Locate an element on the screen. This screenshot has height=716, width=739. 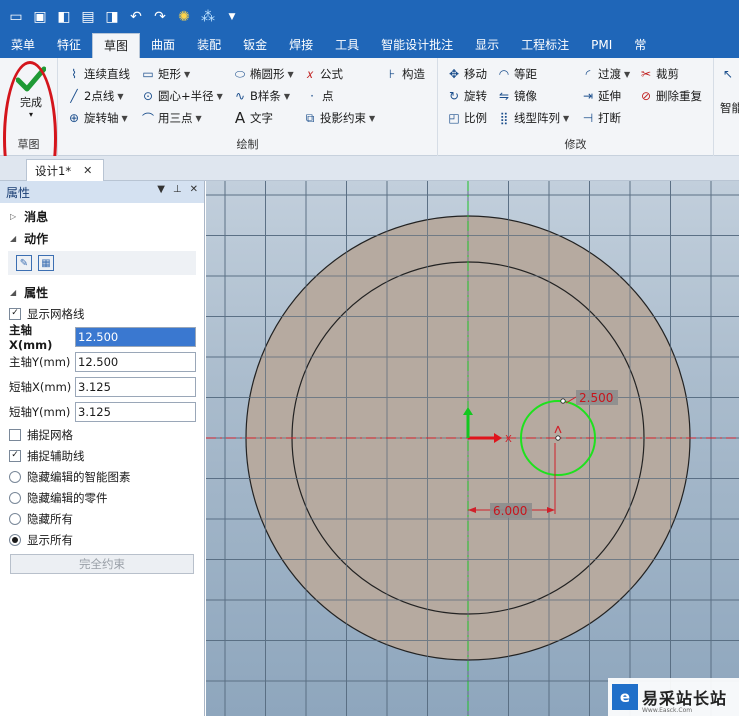
actions-section: ◢ 动作 is located at coordinates (102, 238).